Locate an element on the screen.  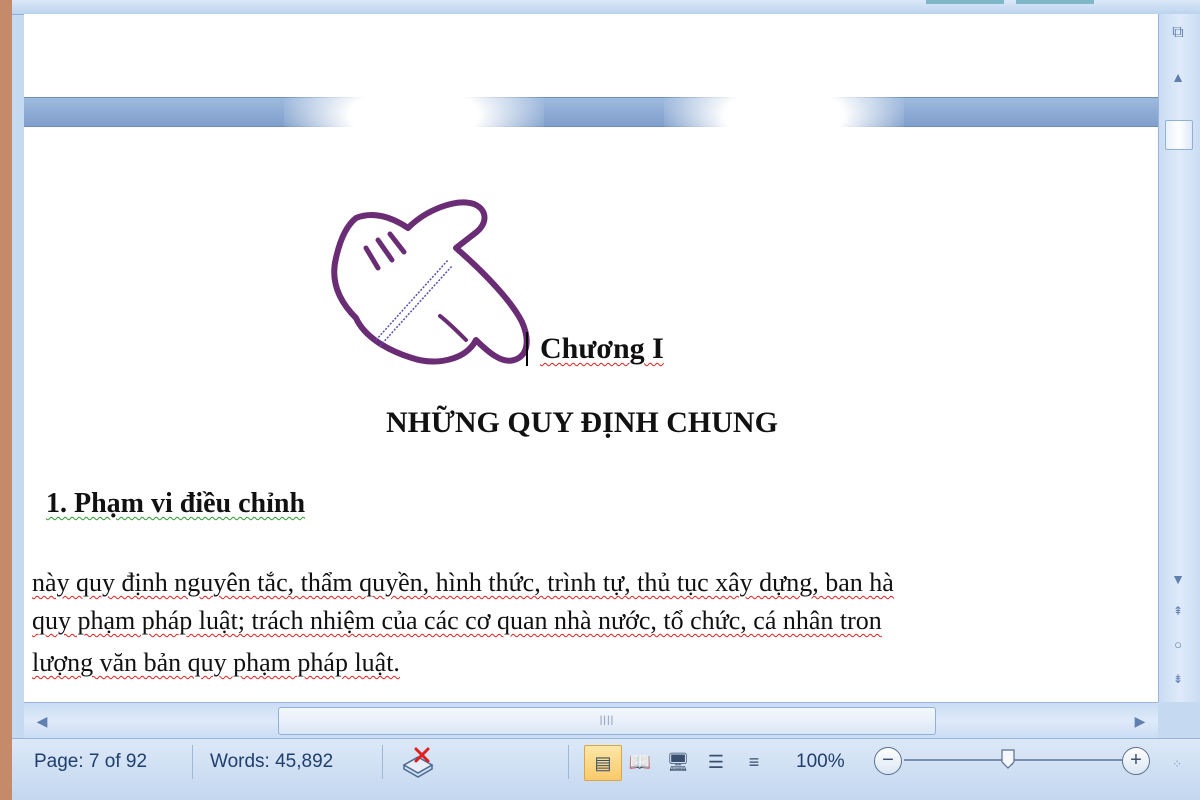
hand-pointer-icon is located at coordinates (430, 282).